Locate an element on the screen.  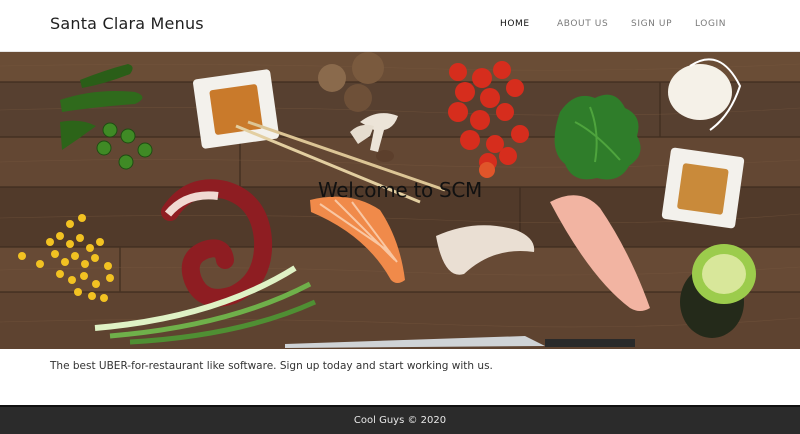
footer-copyright: Cool Guys © 2020 is located at coordinates (400, 420).